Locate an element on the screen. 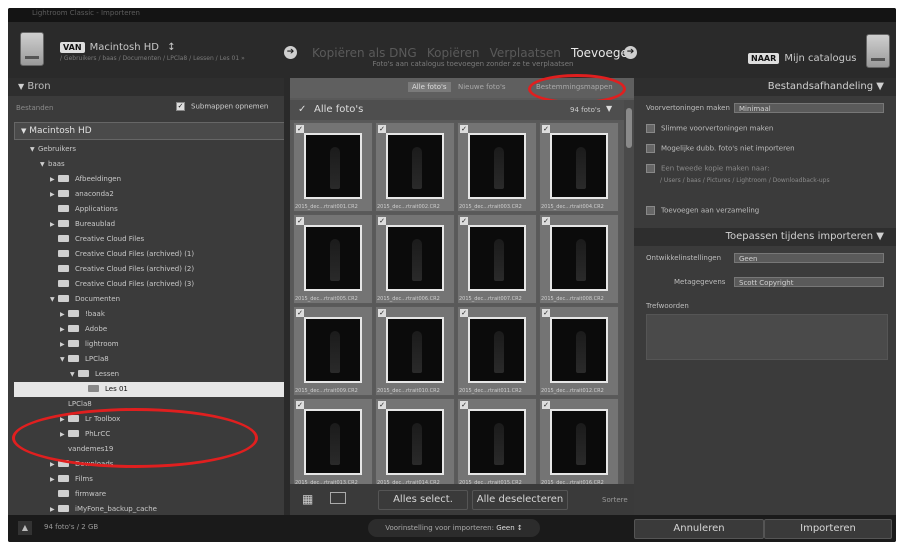 The image size is (900, 542). collapse-up-icon: ▲ is located at coordinates (25, 528).